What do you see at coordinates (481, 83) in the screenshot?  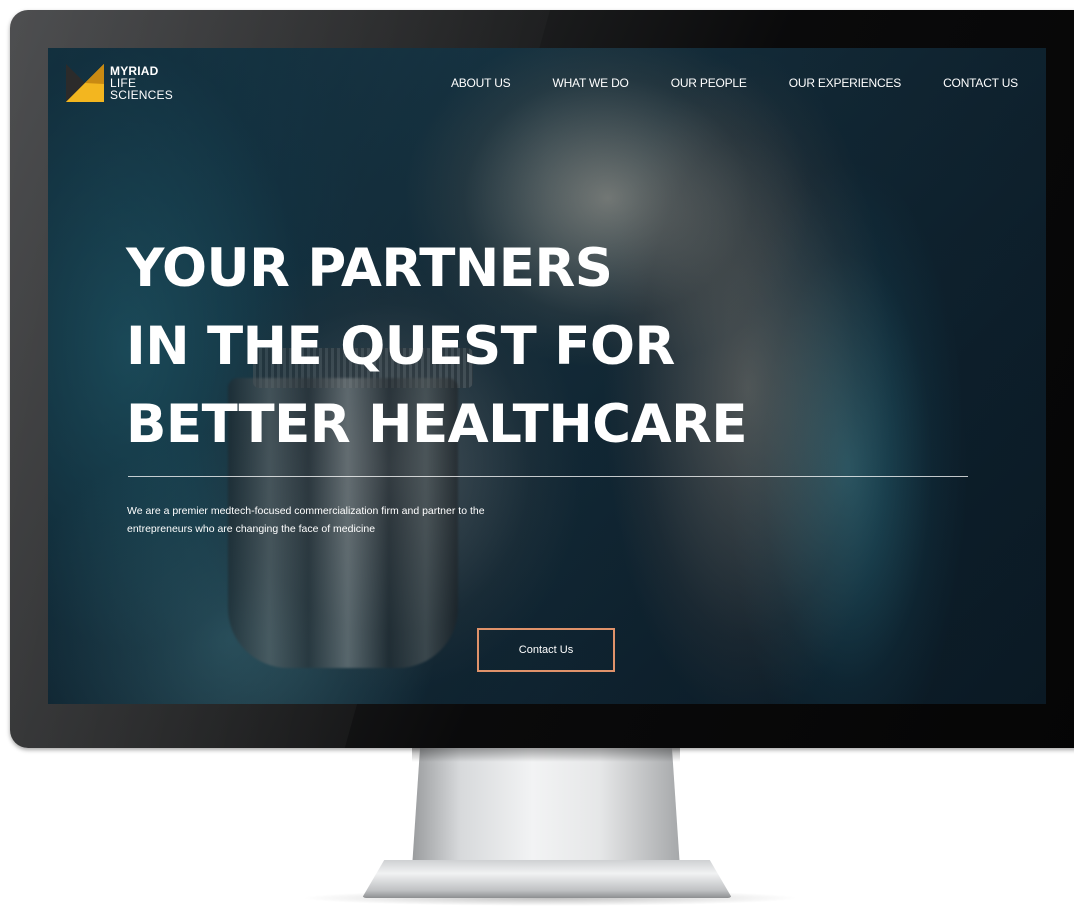 I see `nav-about-us: ABOUT US` at bounding box center [481, 83].